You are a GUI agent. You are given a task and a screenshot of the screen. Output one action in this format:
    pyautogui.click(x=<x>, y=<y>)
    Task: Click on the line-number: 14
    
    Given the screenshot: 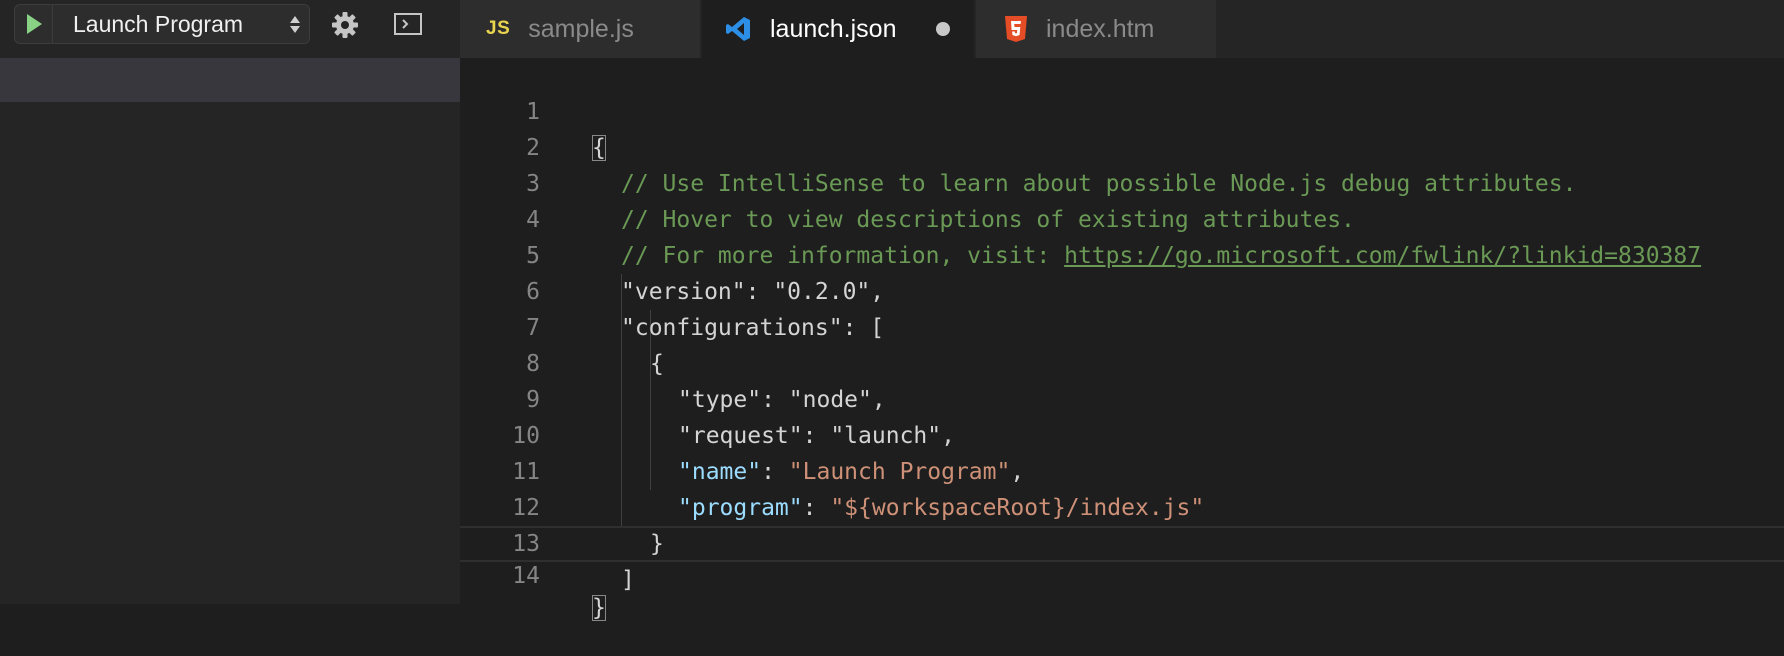 What is the action you would take?
    pyautogui.click(x=526, y=576)
    